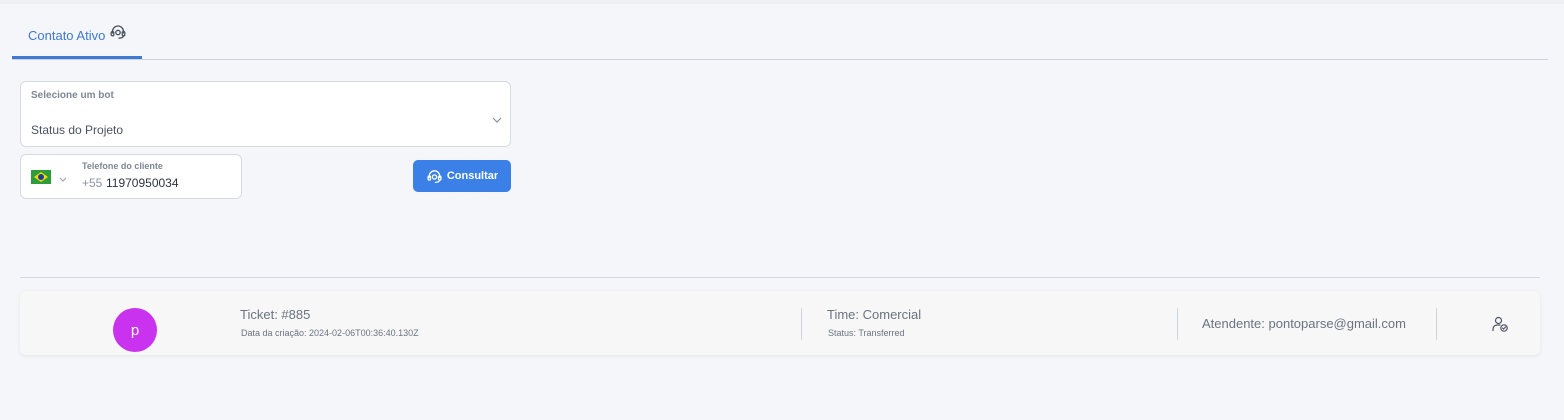  I want to click on phone-country-code: +55, so click(92, 183).